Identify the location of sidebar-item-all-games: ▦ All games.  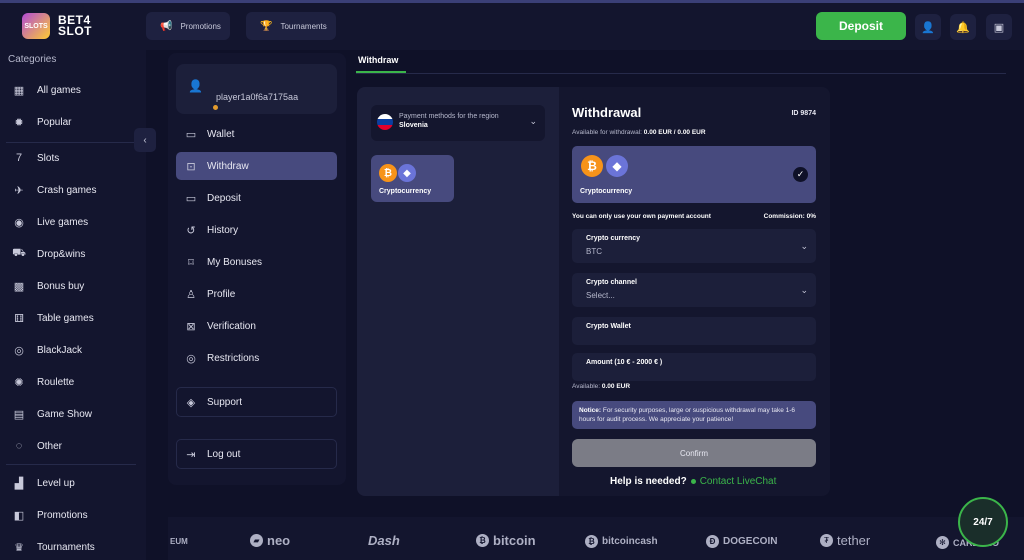
(46, 90).